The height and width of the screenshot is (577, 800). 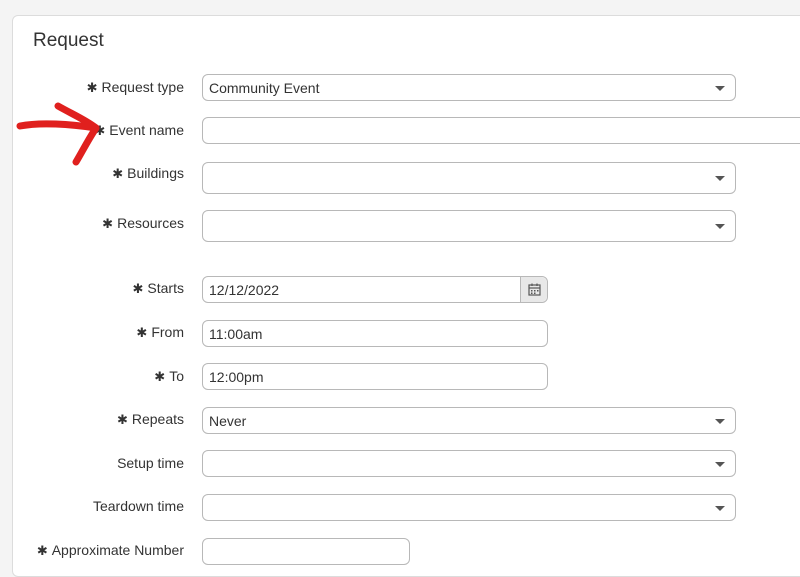 What do you see at coordinates (375, 376) in the screenshot?
I see `to-time-input: 12:00pm` at bounding box center [375, 376].